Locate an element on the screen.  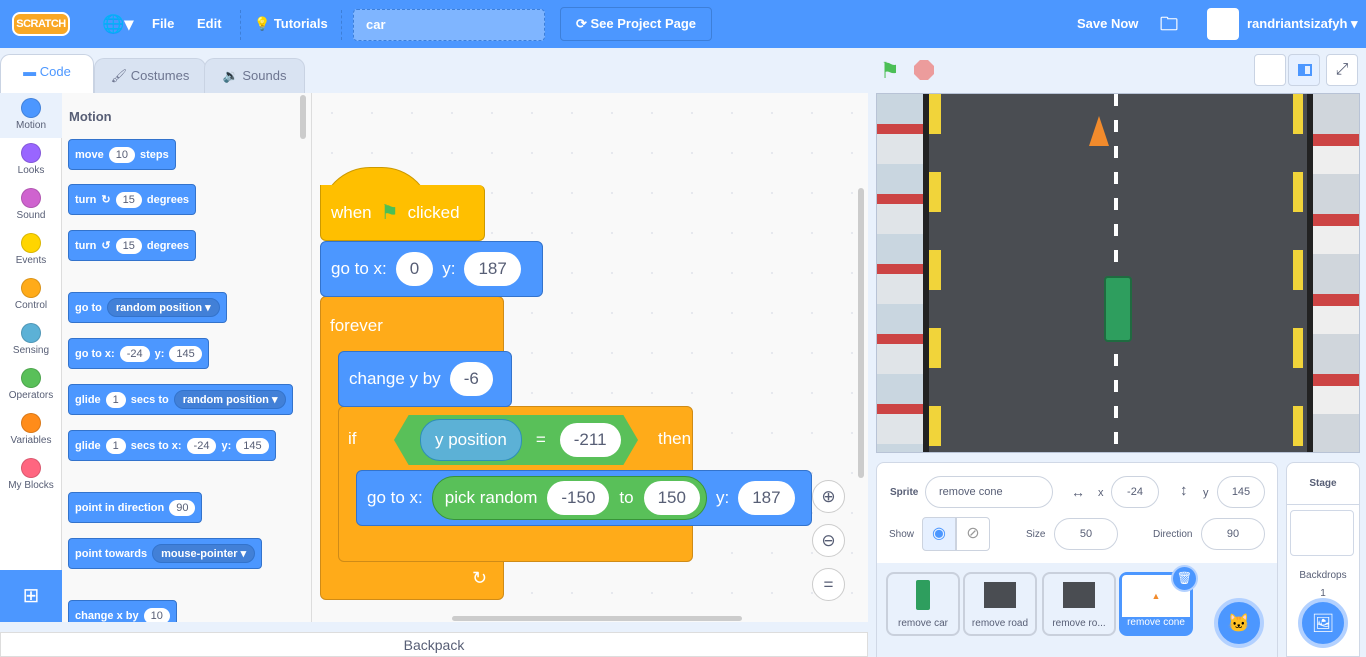
tutorials-label: Tutorials is located at coordinates (300, 23).